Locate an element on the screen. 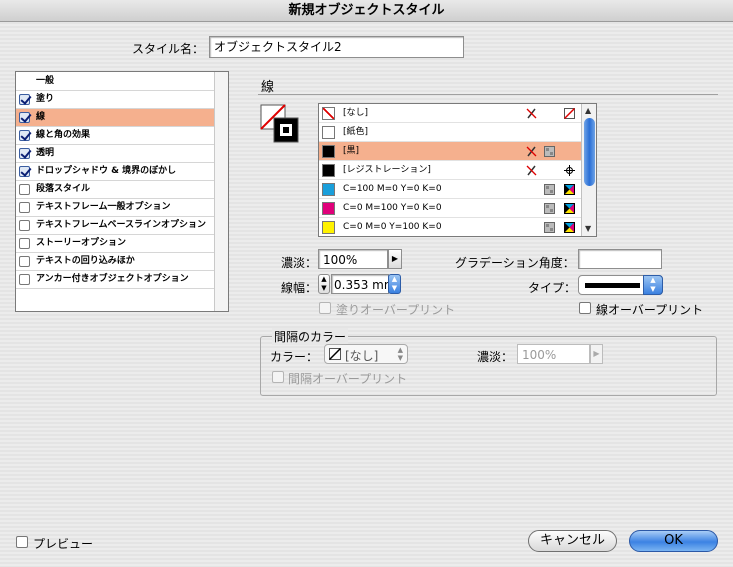 This screenshot has width=733, height=567. ok-button: OK is located at coordinates (673, 541).